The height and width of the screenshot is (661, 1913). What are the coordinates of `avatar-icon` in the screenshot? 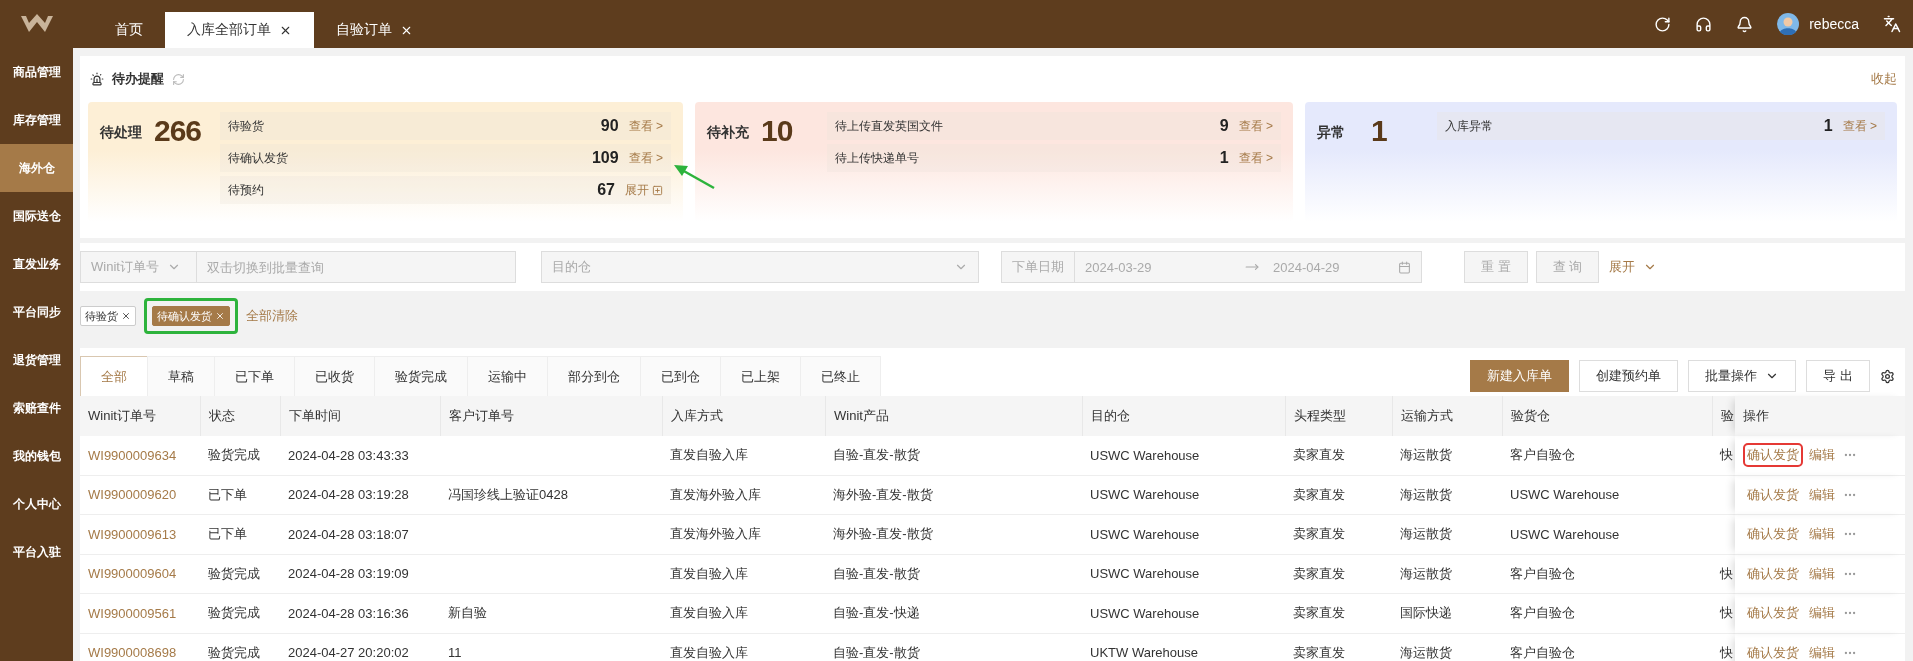 It's located at (1788, 24).